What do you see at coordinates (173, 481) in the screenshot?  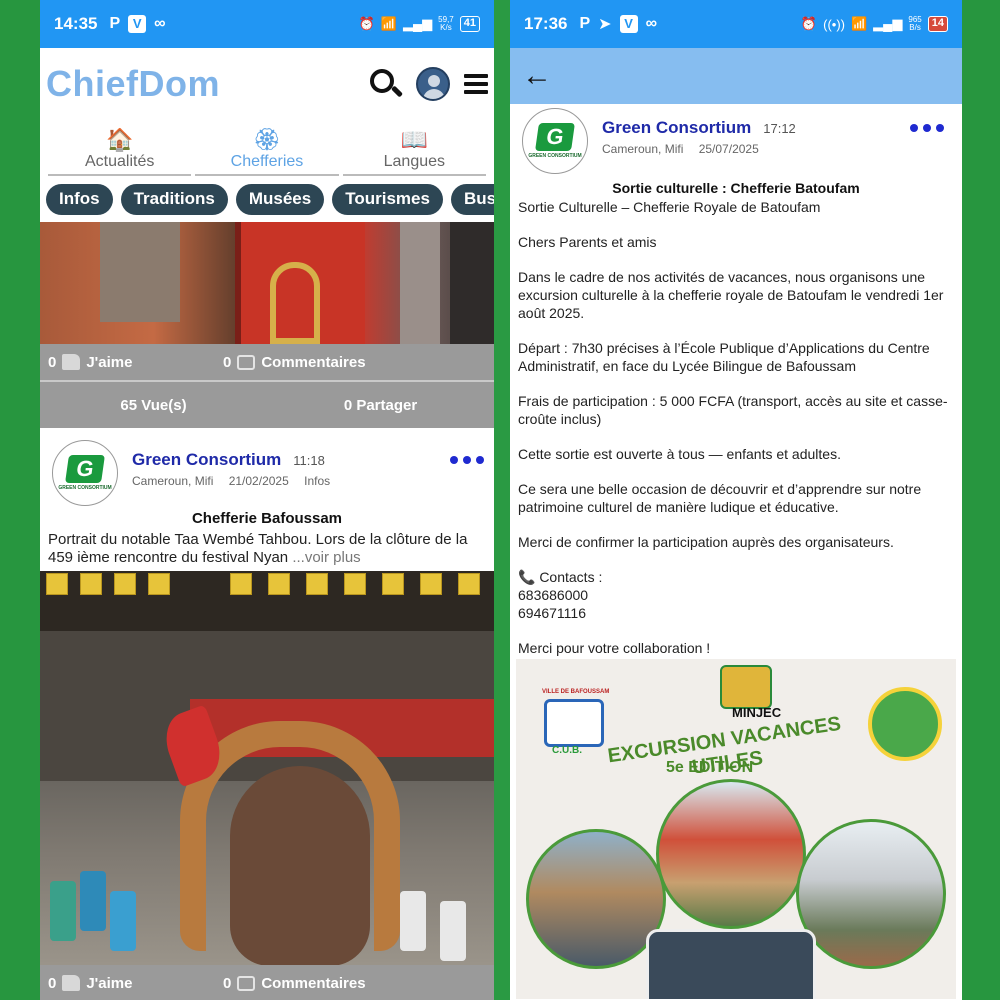 I see `post-location: Cameroun, Mifi` at bounding box center [173, 481].